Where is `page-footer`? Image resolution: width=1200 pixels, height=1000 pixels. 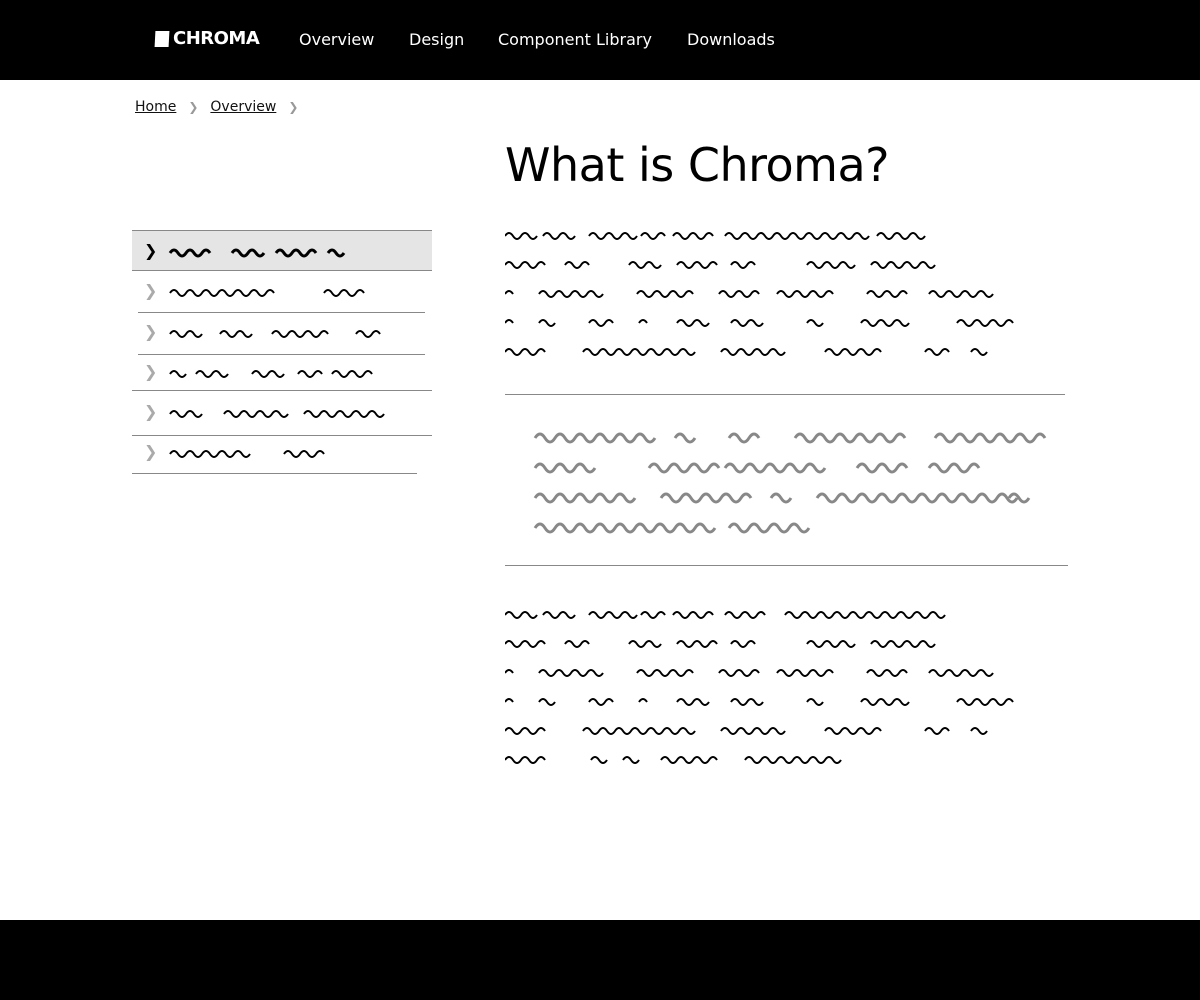 page-footer is located at coordinates (600, 960).